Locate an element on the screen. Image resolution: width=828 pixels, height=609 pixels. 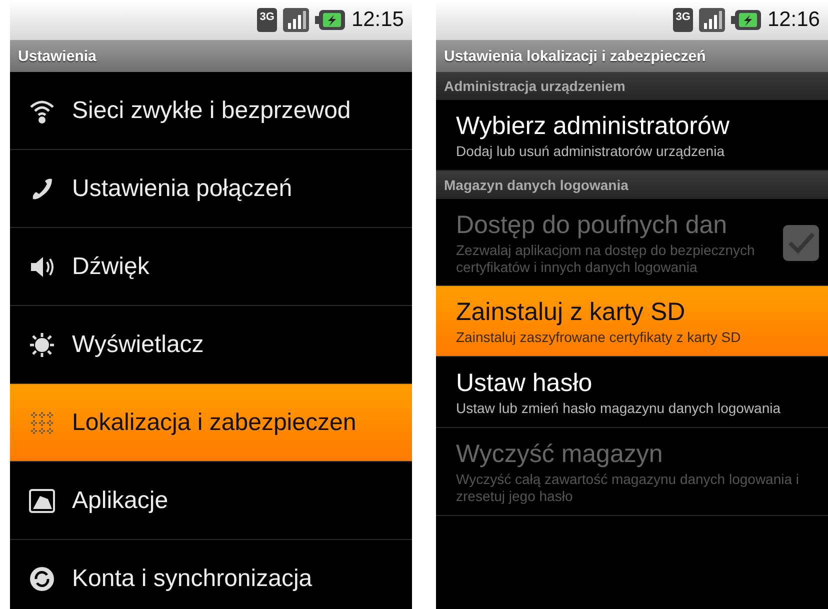
menu-item: Ustawienia połączeń is located at coordinates (211, 189).